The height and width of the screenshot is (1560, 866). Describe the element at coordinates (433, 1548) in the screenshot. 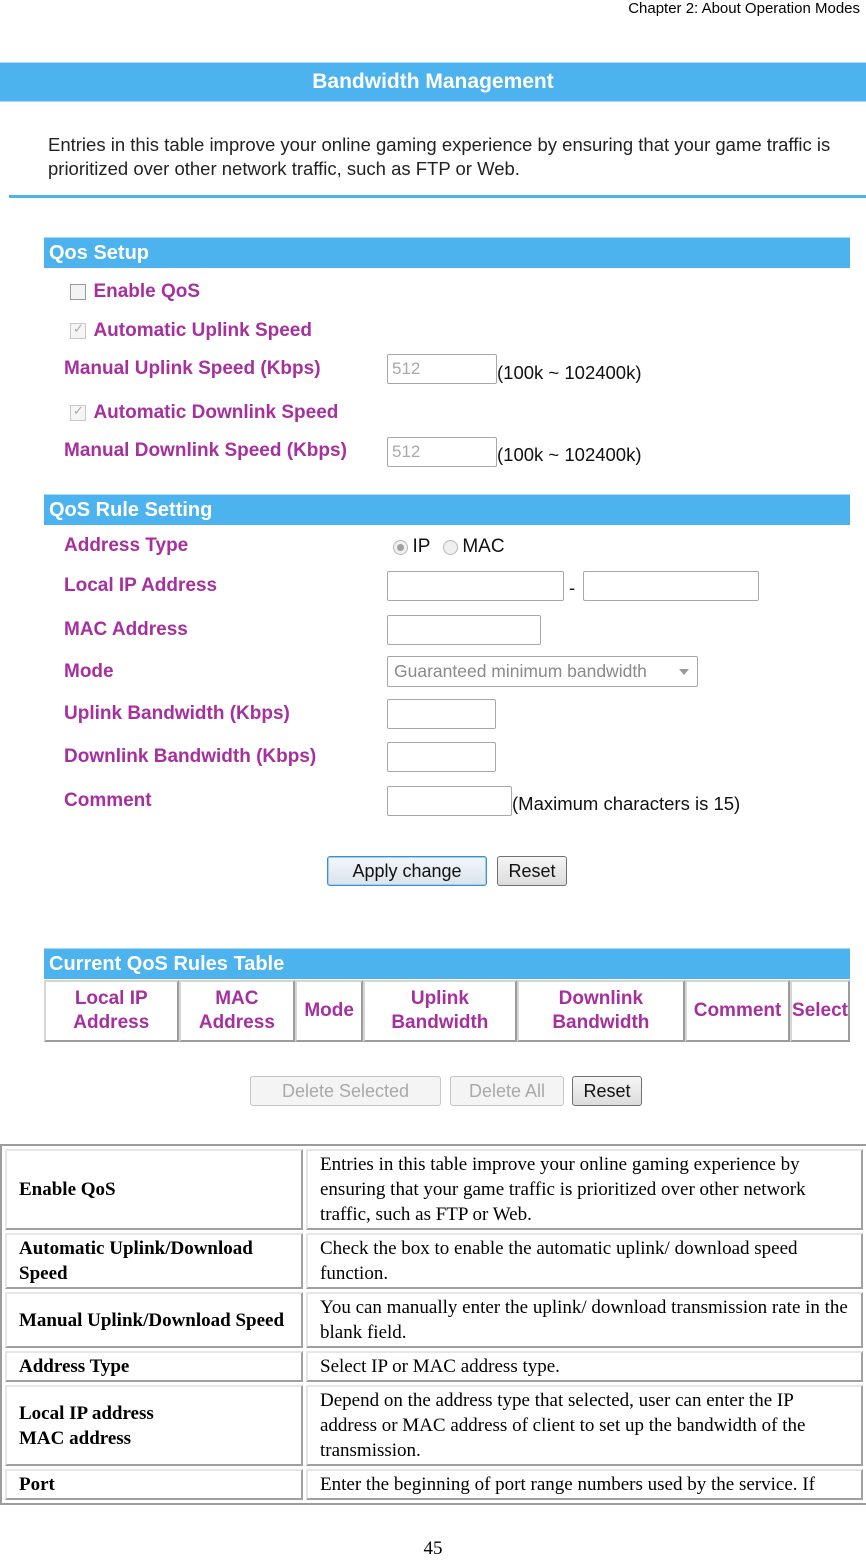

I see `page-number: 45` at that location.